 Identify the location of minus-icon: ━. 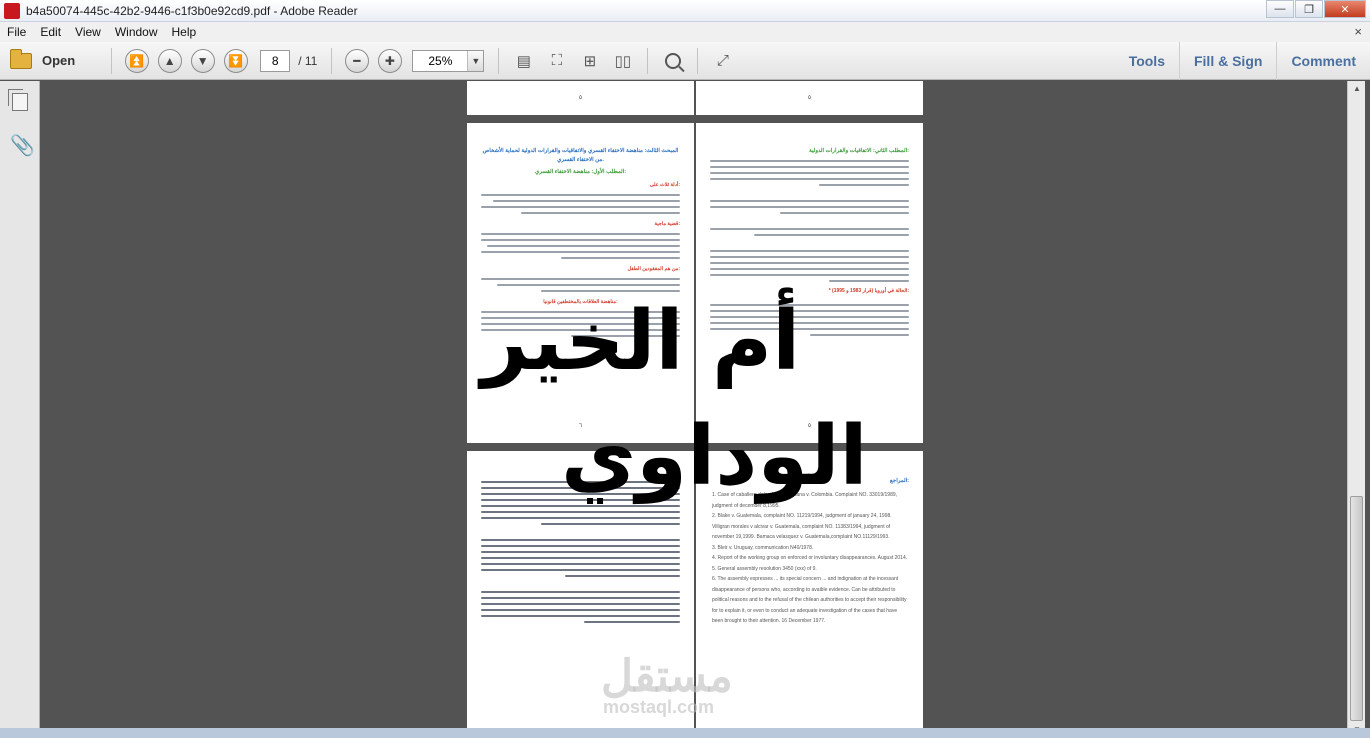
(357, 60).